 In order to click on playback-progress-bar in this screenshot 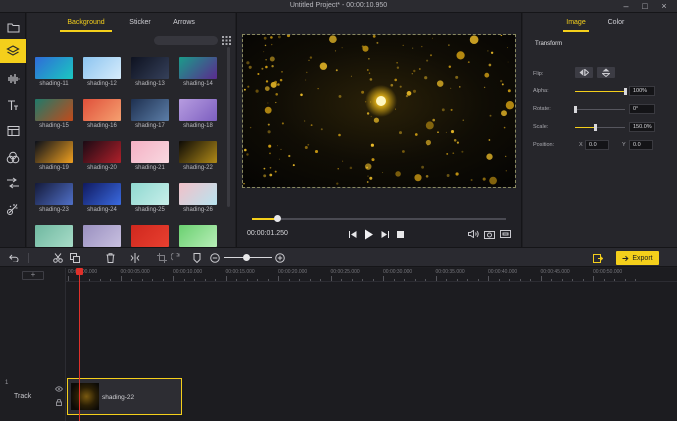, I will do `click(379, 218)`.